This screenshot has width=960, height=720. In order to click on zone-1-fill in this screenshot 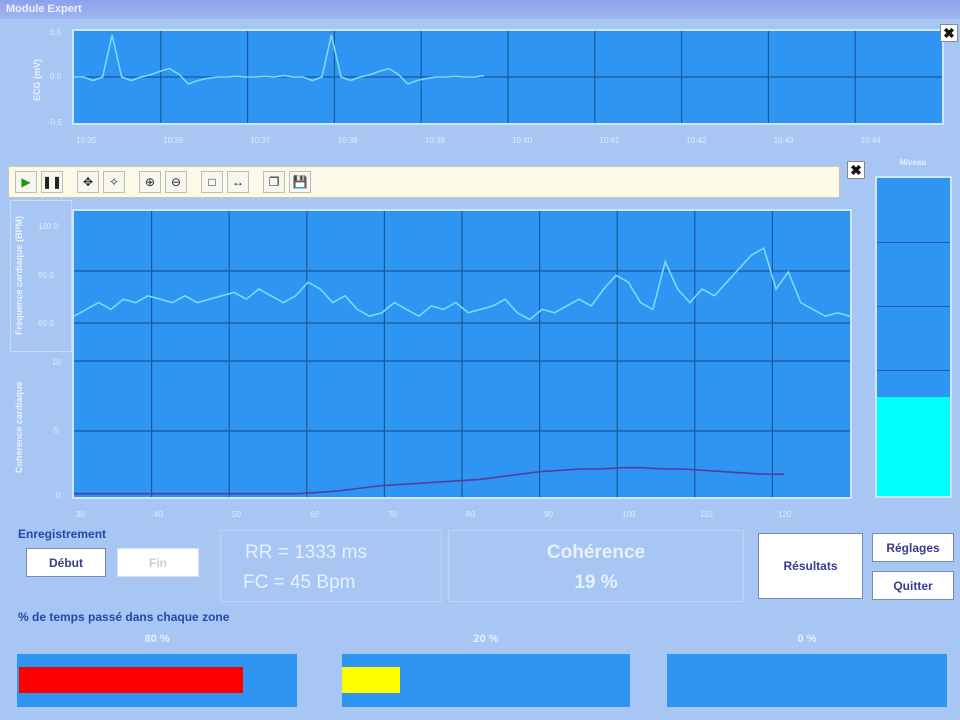, I will do `click(131, 680)`.